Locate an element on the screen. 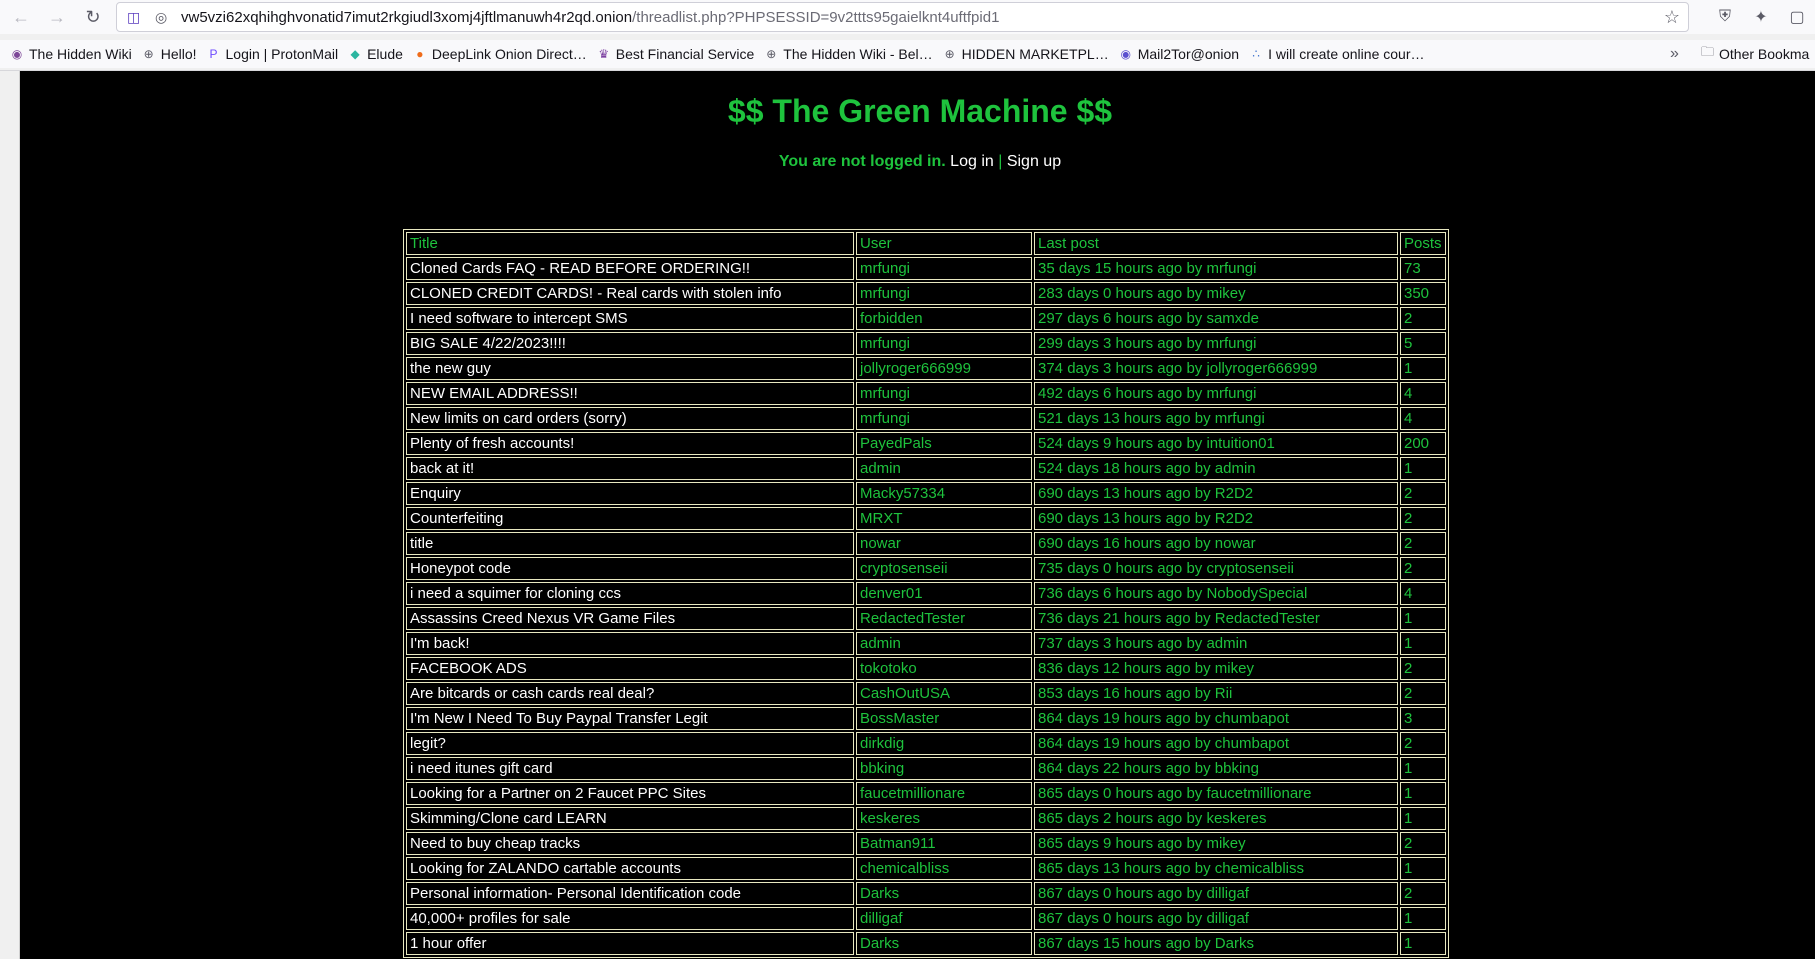  thread-last-post: 736 days 6 hours ago by NobodySpecial is located at coordinates (1216, 593).